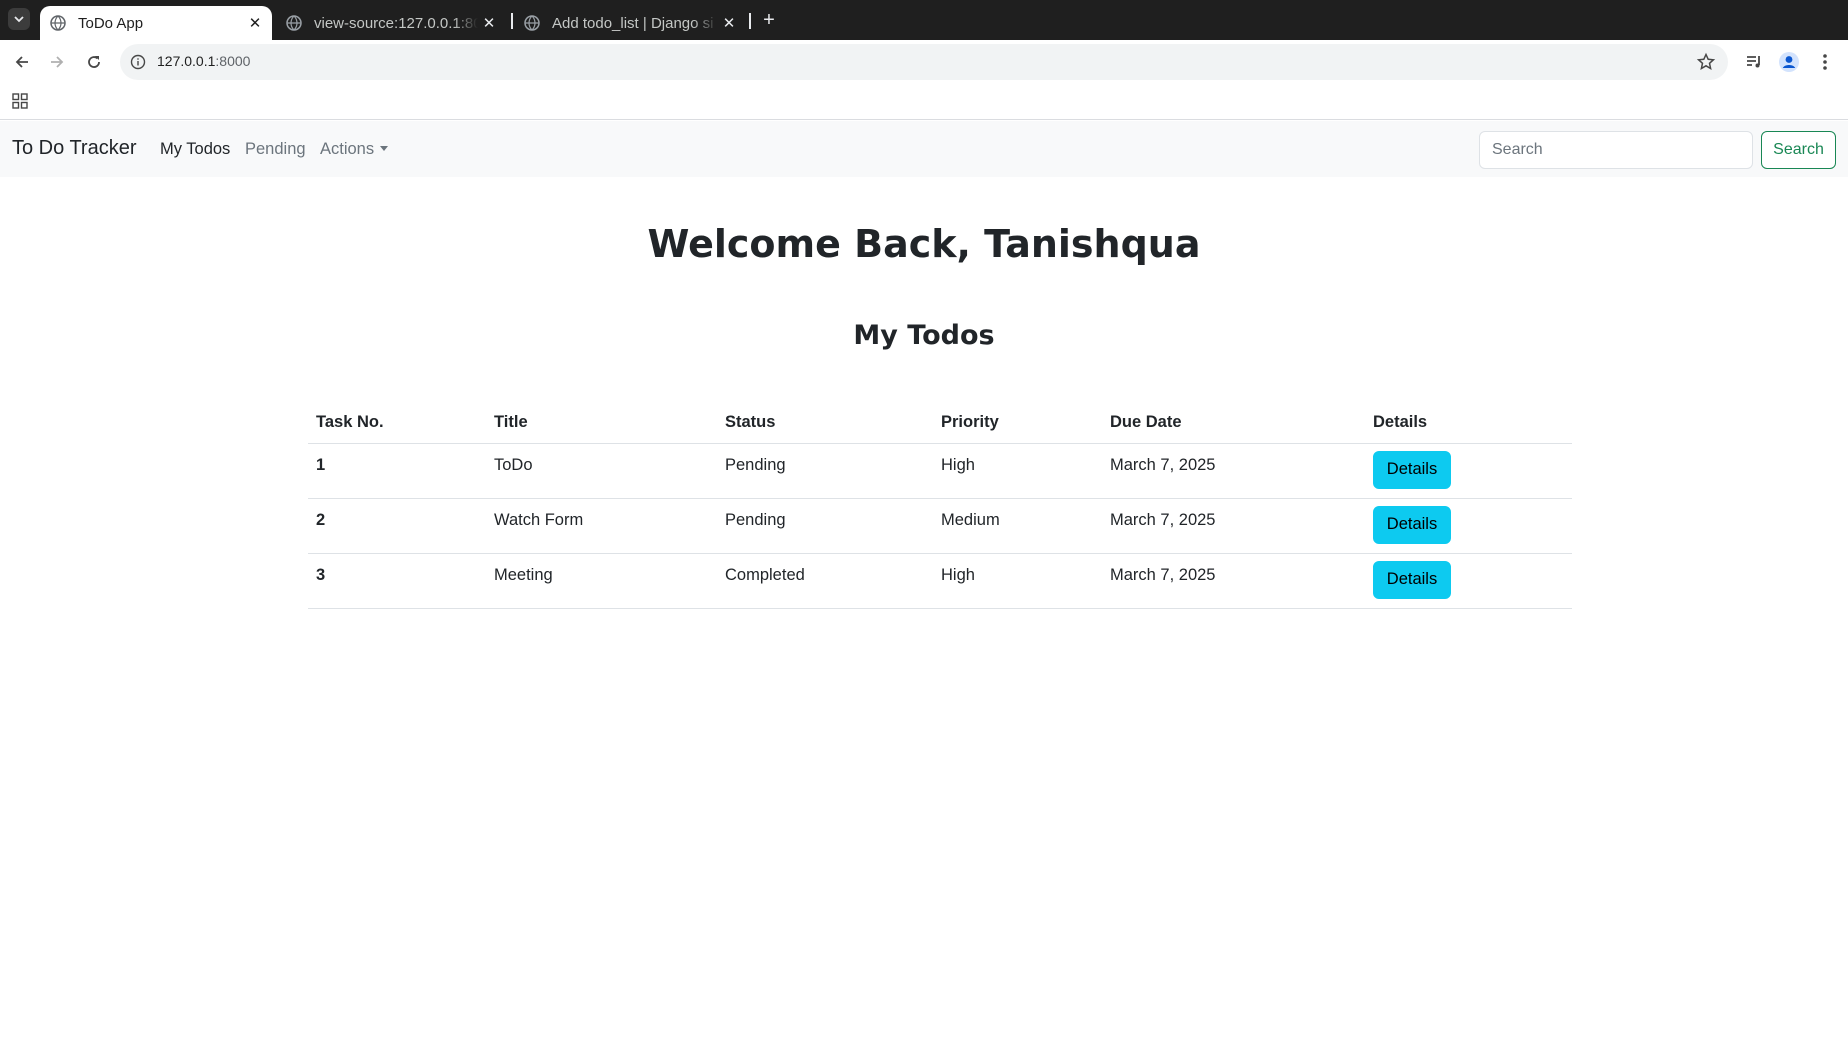 This screenshot has height=1053, width=1848. I want to click on back-button, so click(22, 62).